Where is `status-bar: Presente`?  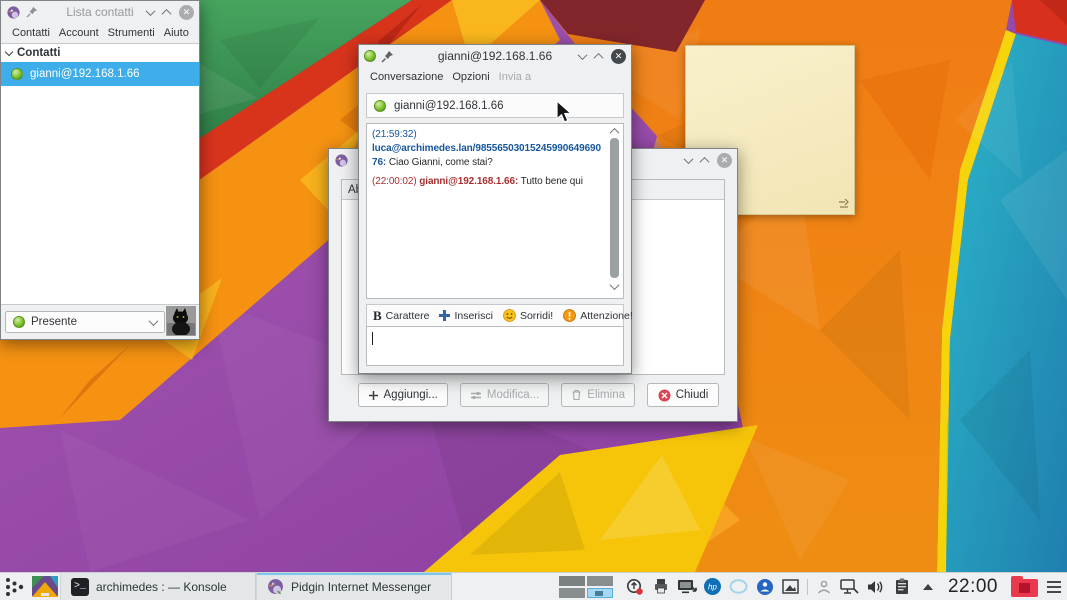 status-bar: Presente is located at coordinates (100, 322).